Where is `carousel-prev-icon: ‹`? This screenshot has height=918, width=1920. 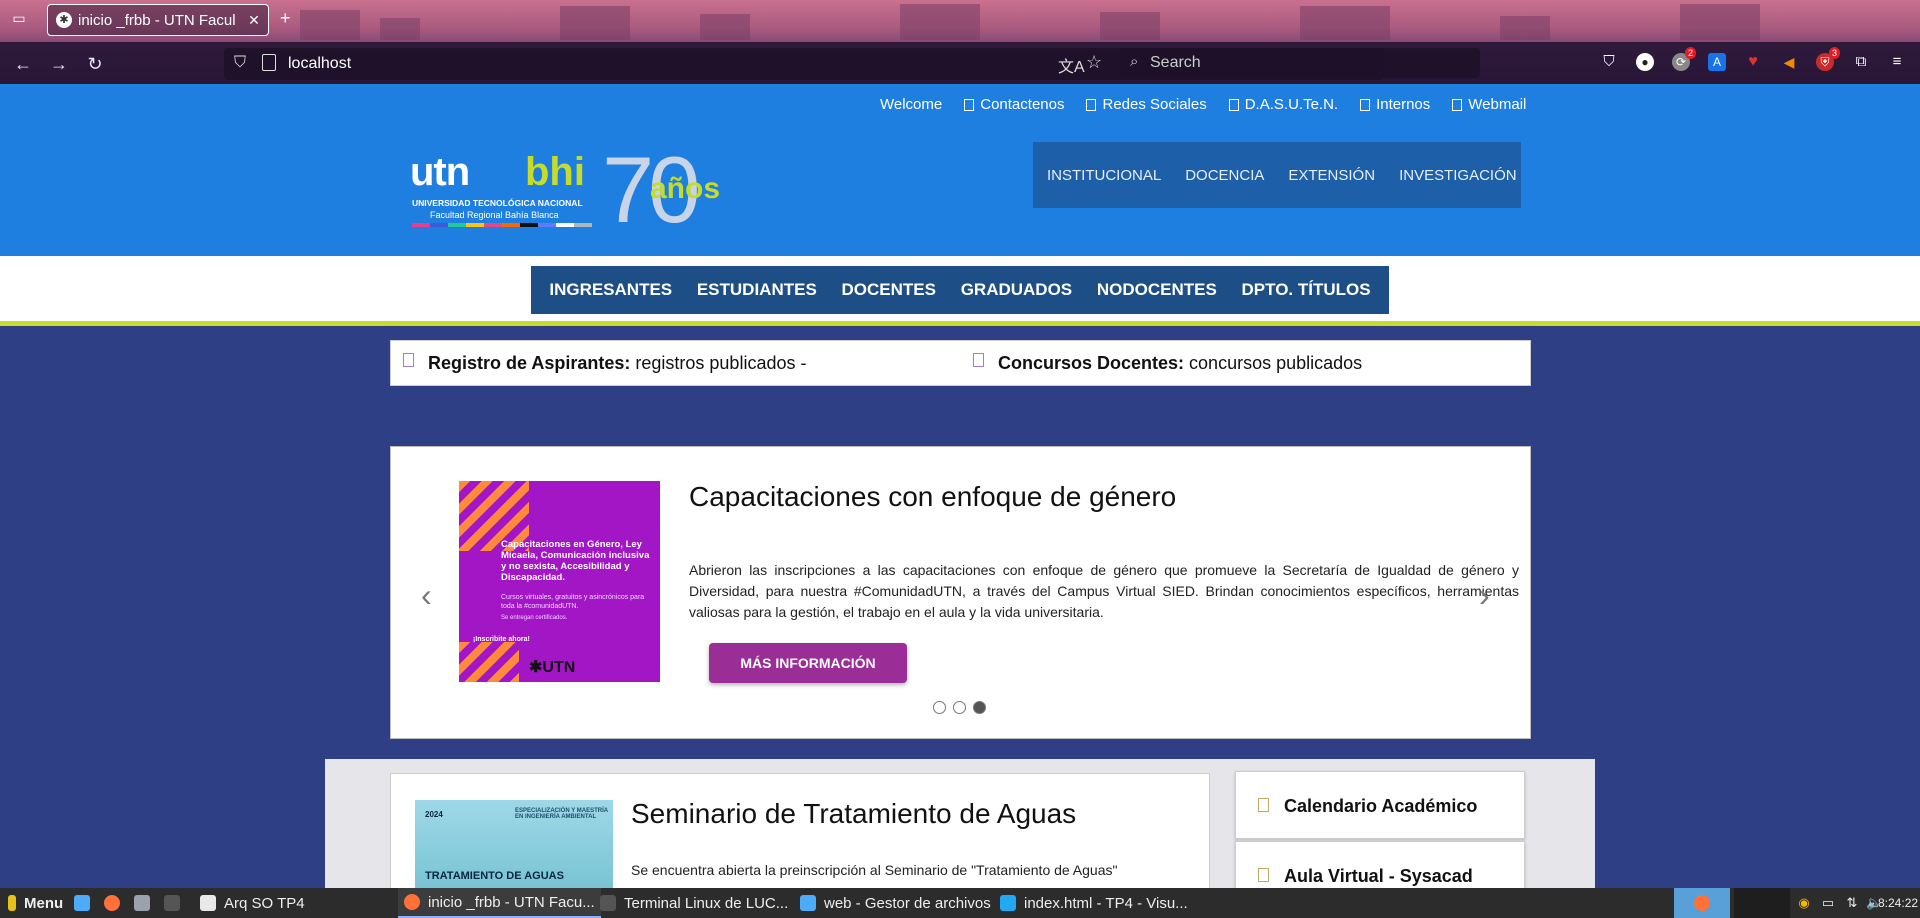
carousel-prev-icon: ‹ is located at coordinates (426, 595).